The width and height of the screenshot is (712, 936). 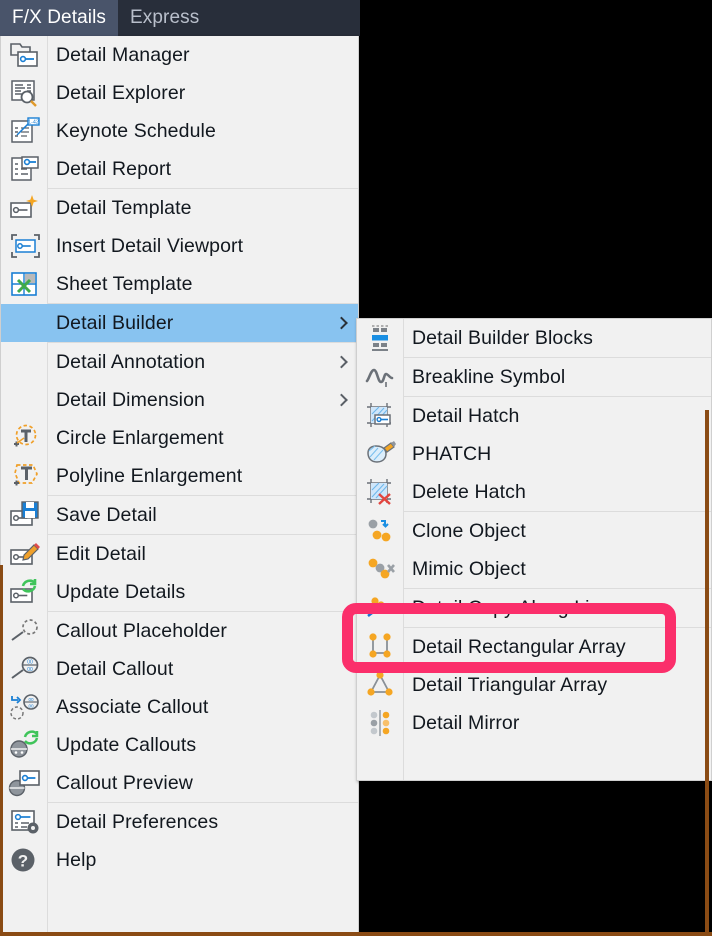 I want to click on submenu-item-detail-builder-blocks: Detail Builder Blocks, so click(x=534, y=338).